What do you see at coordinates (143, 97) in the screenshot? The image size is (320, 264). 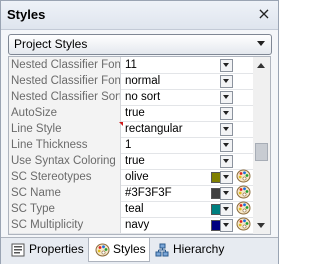 I see `property-value: no sort` at bounding box center [143, 97].